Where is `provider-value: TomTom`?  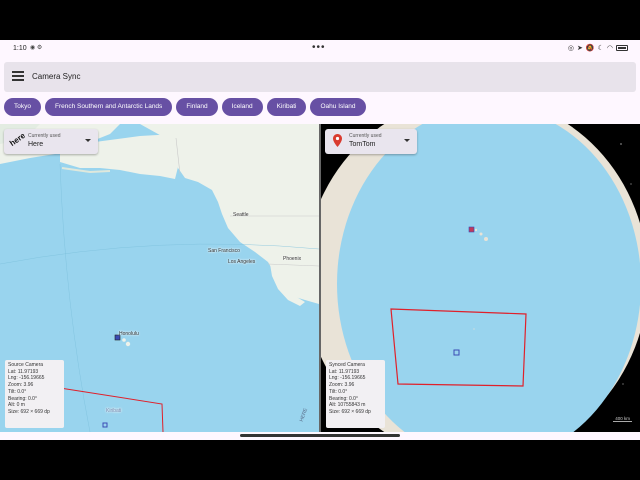 provider-value: TomTom is located at coordinates (362, 144).